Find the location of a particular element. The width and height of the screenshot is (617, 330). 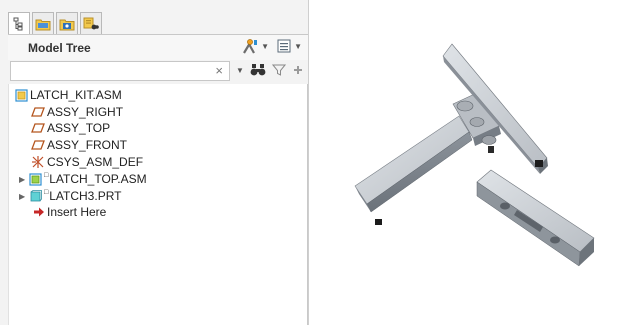

search-box: × is located at coordinates (120, 71).